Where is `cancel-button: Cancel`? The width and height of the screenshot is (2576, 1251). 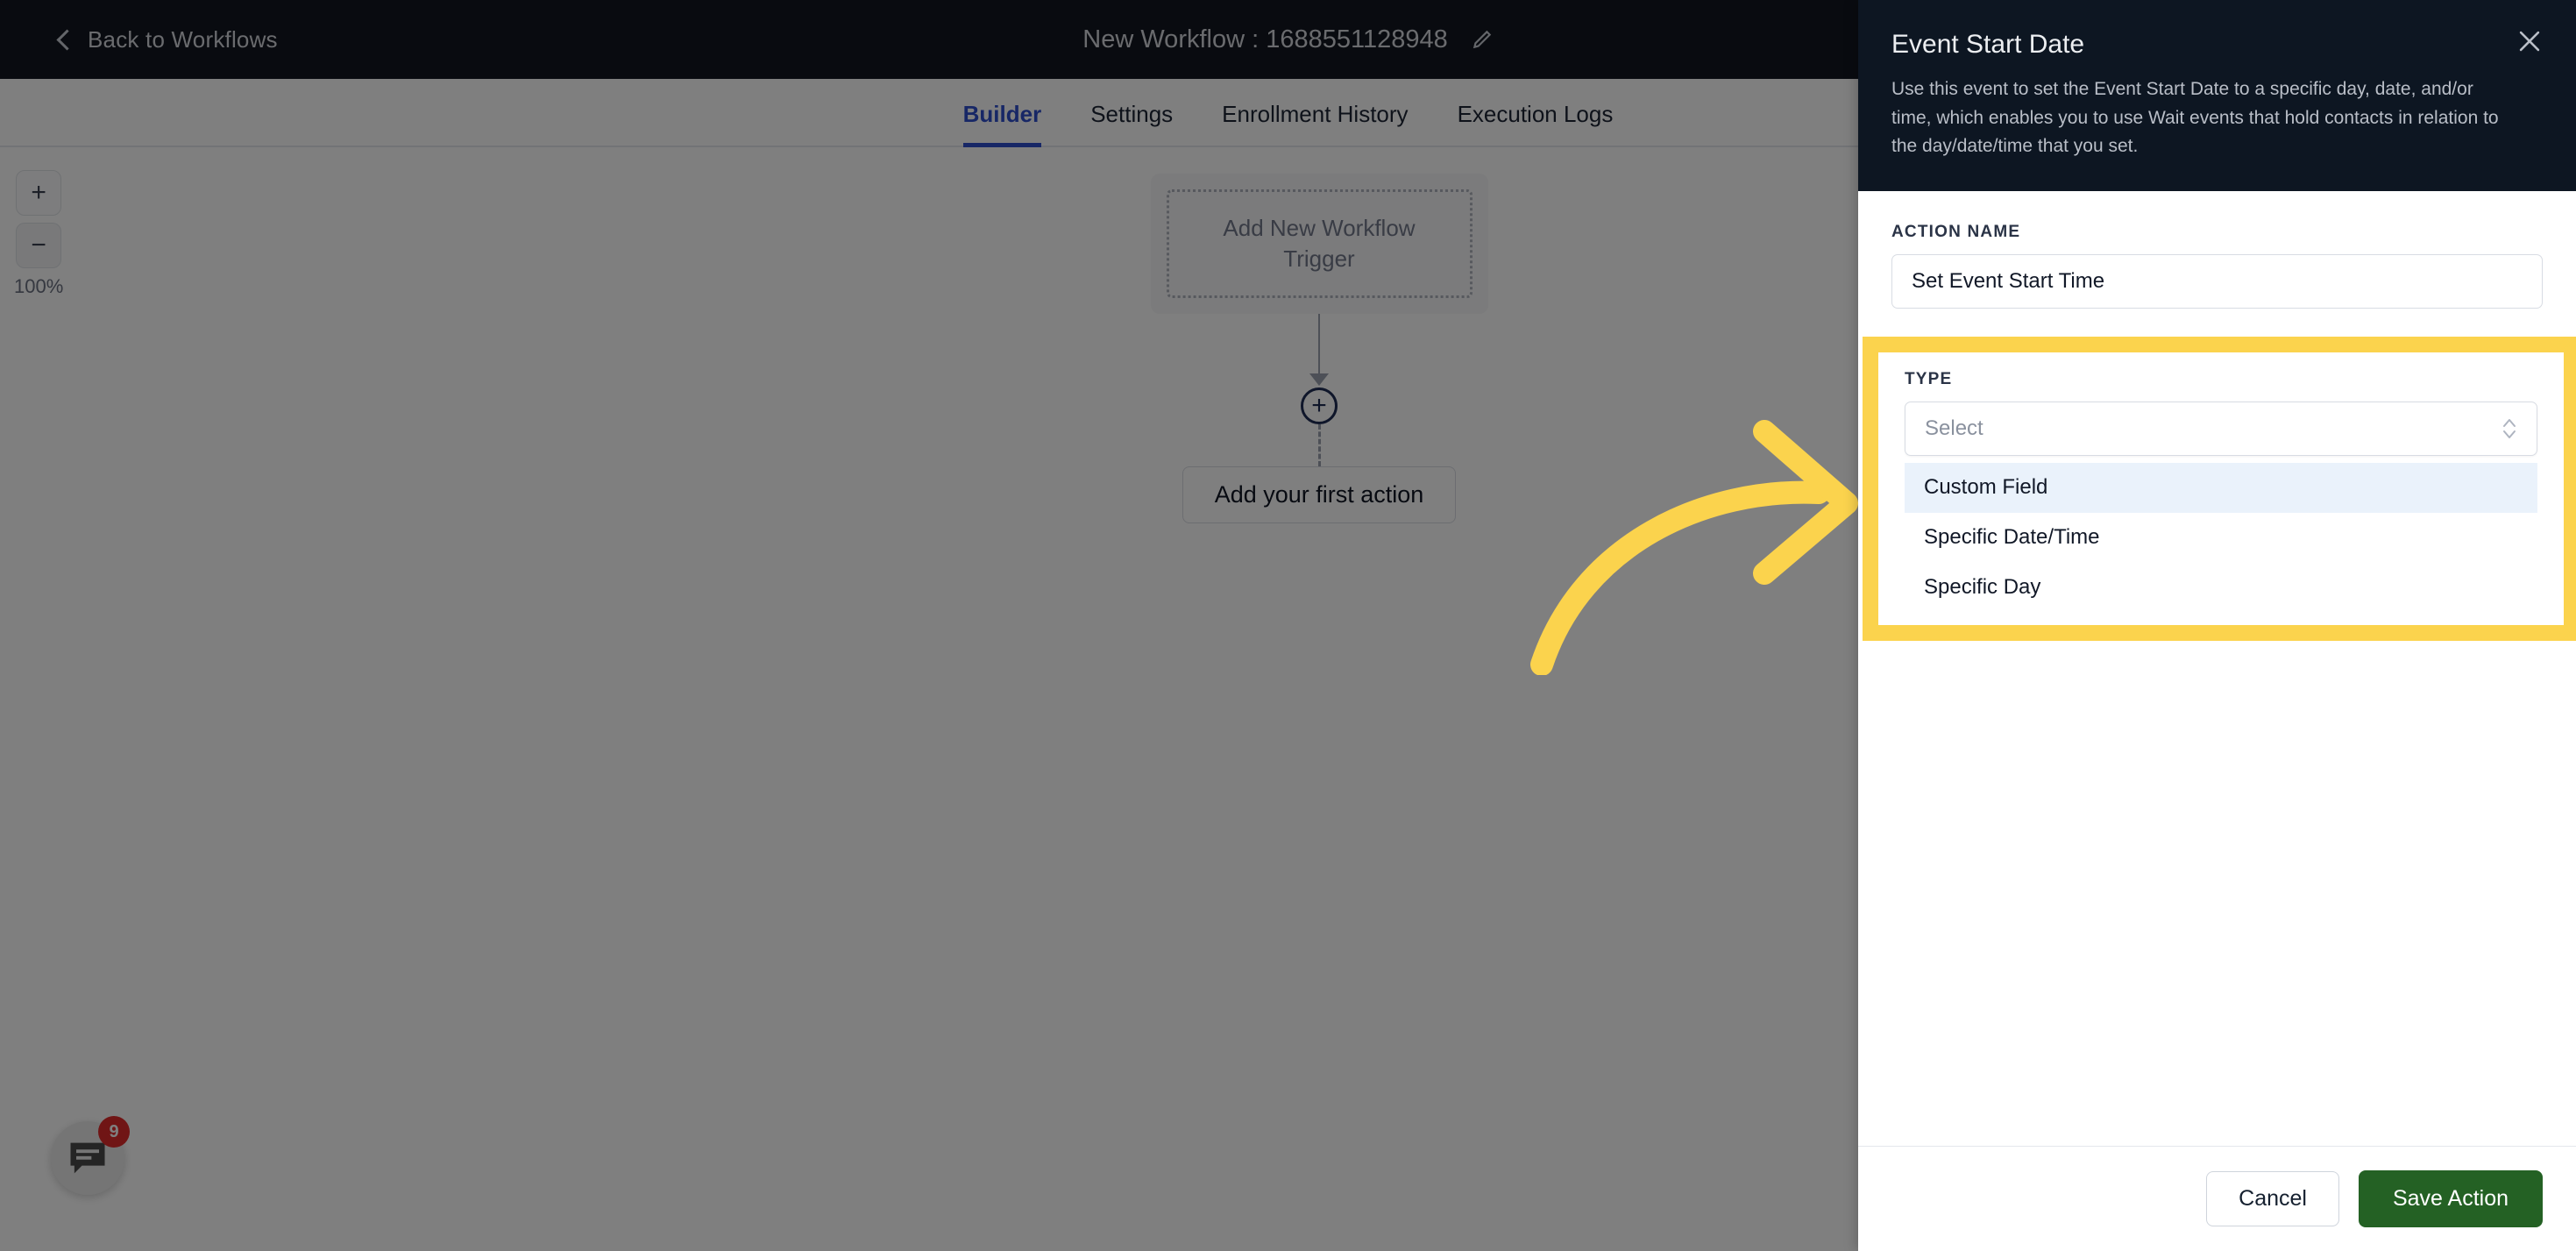 cancel-button: Cancel is located at coordinates (2272, 1198).